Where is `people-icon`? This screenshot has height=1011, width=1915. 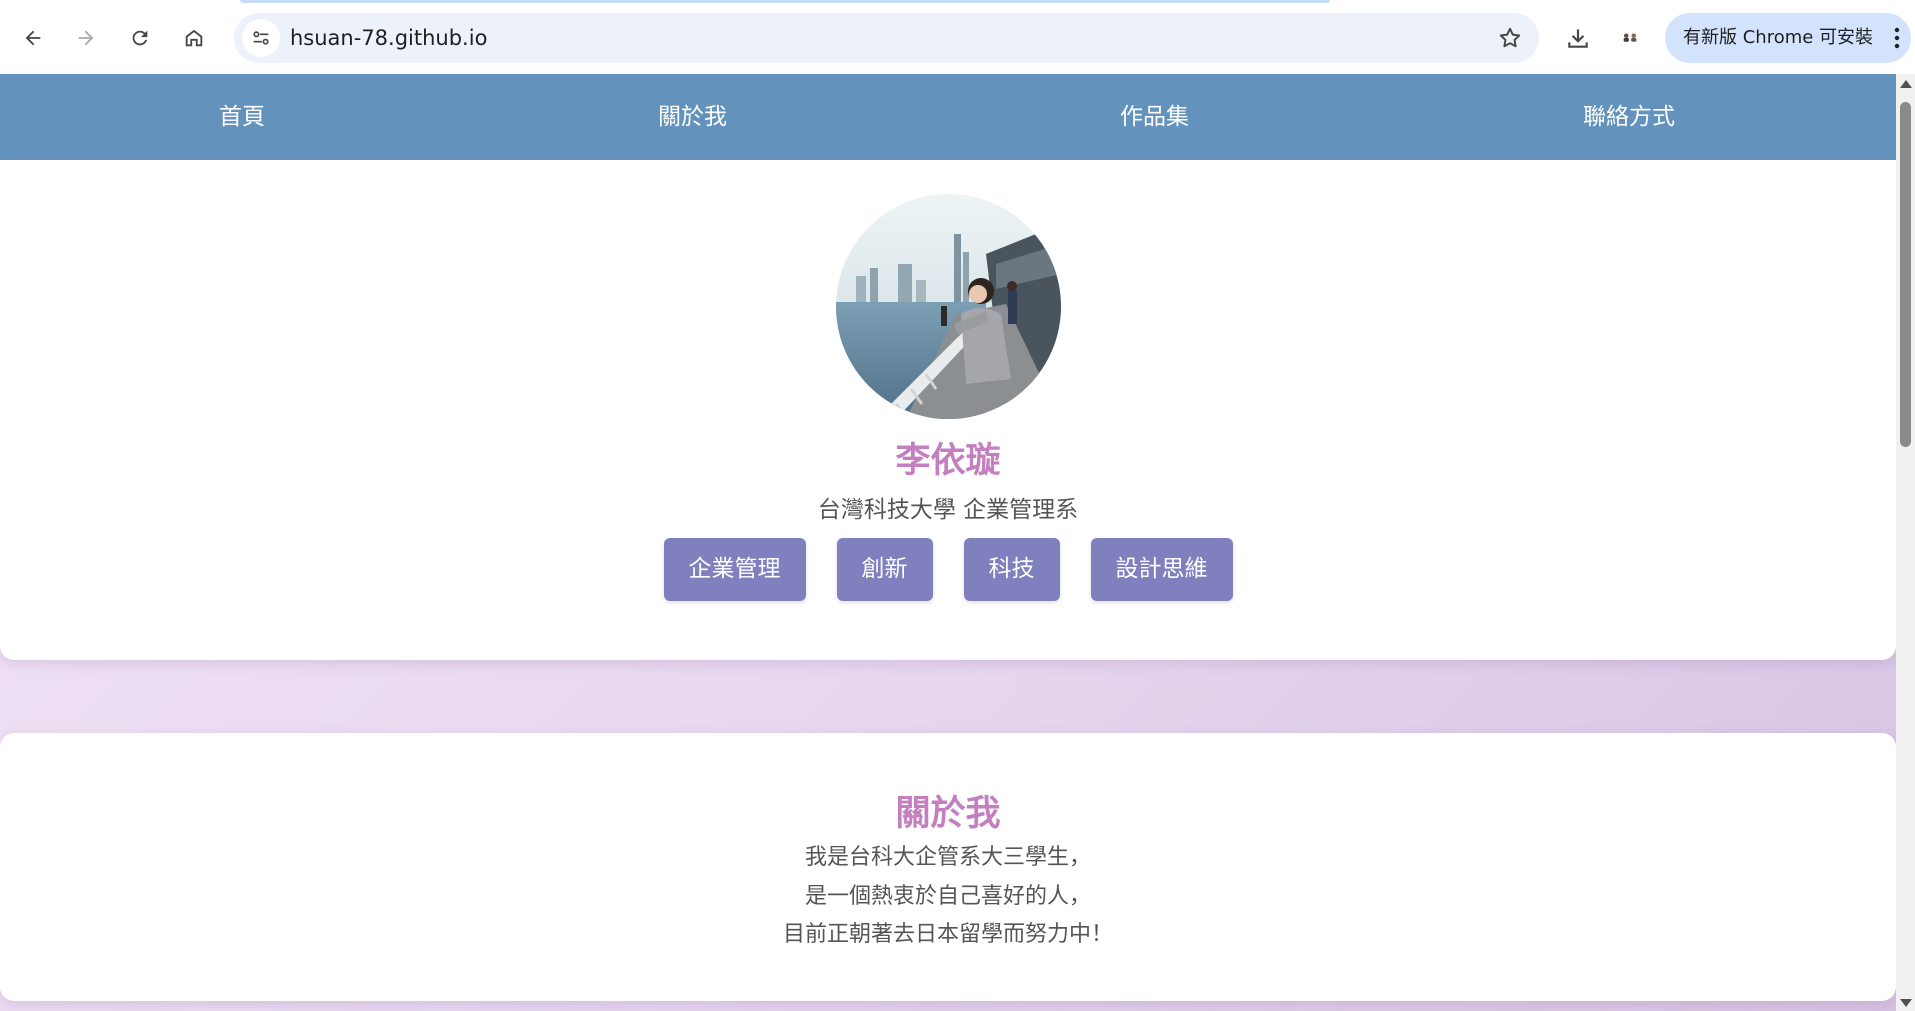 people-icon is located at coordinates (1630, 37).